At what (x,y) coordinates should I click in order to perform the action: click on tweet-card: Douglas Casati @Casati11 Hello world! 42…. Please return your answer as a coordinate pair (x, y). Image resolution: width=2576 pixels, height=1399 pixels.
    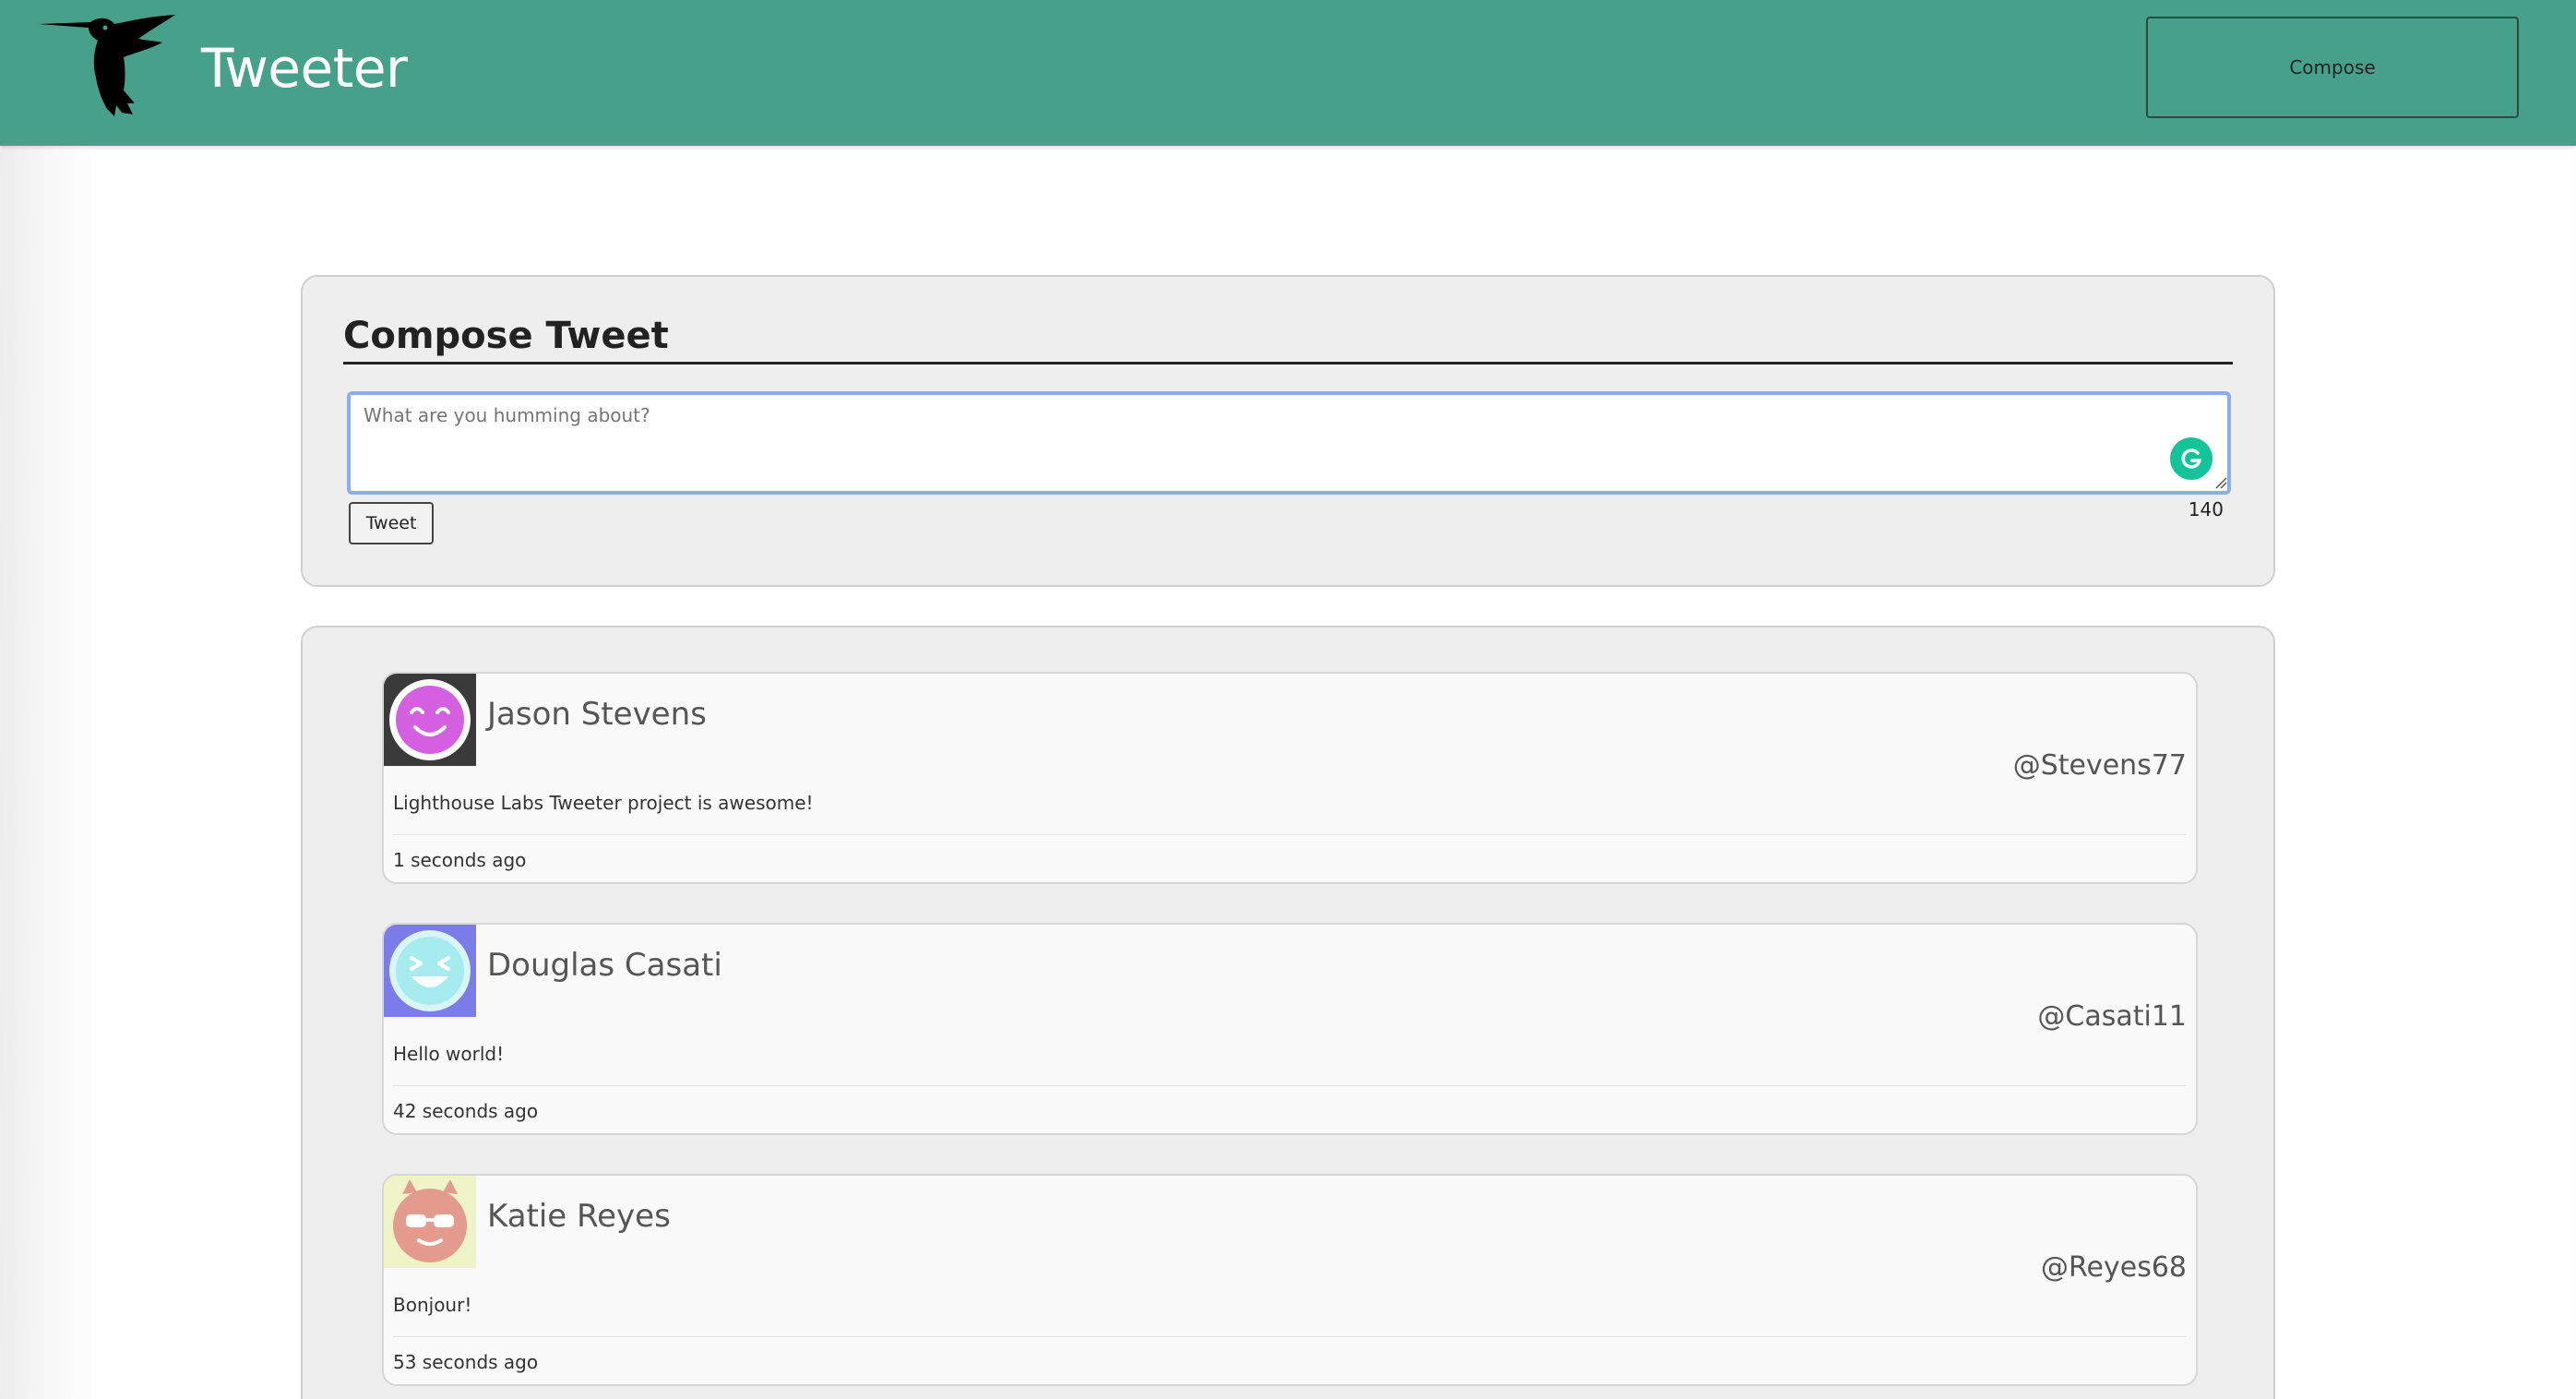
    Looking at the image, I should click on (1290, 1029).